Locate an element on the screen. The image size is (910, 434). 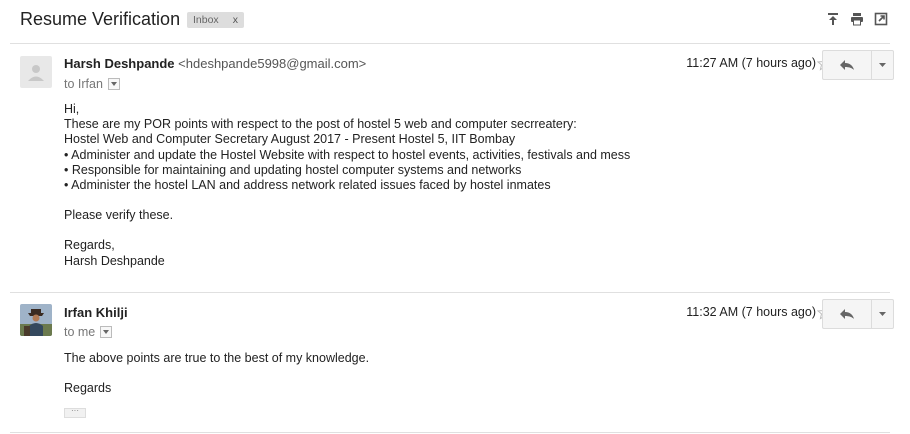
thread-subject: Resume Verification is located at coordinates (100, 19).